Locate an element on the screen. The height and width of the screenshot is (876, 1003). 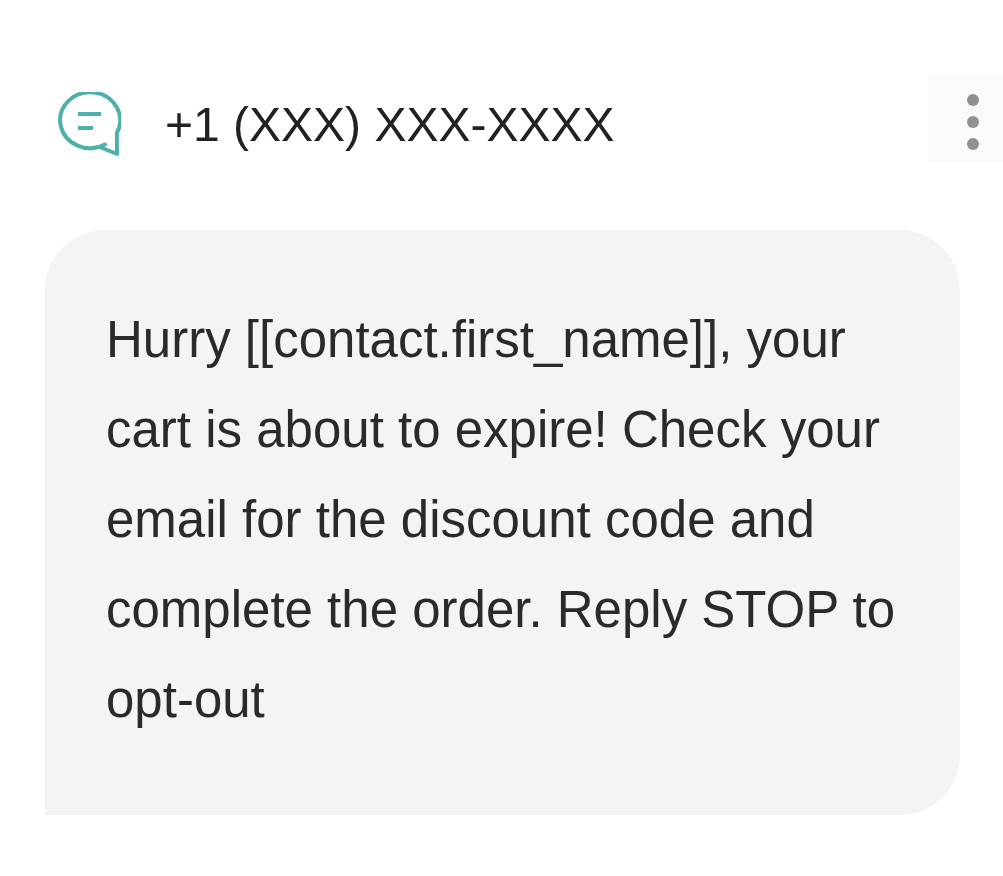
more-options-button is located at coordinates (965, 119).